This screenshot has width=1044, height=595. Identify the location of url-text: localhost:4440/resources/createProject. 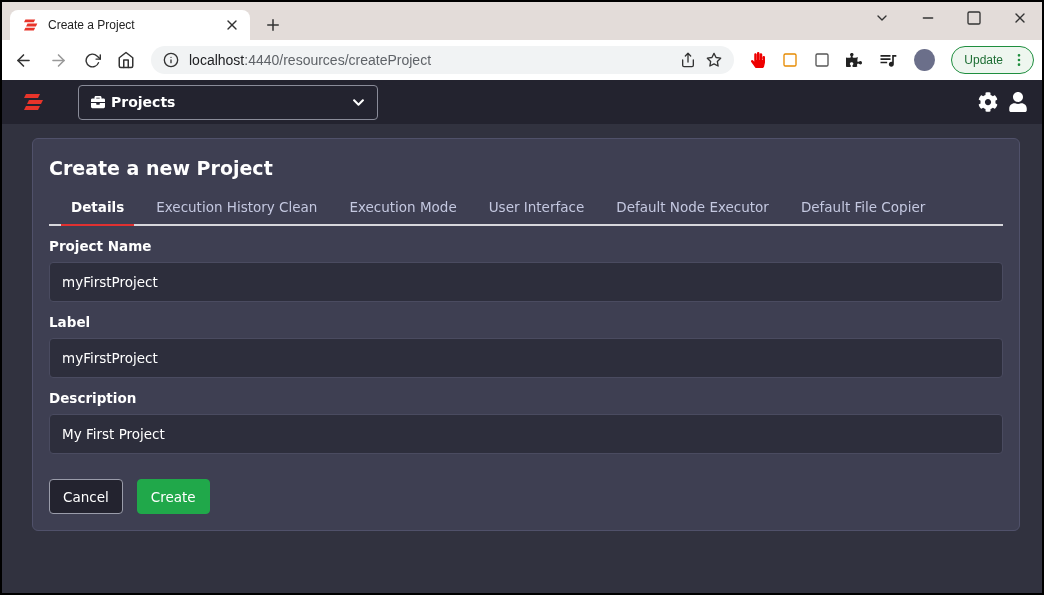
(310, 60).